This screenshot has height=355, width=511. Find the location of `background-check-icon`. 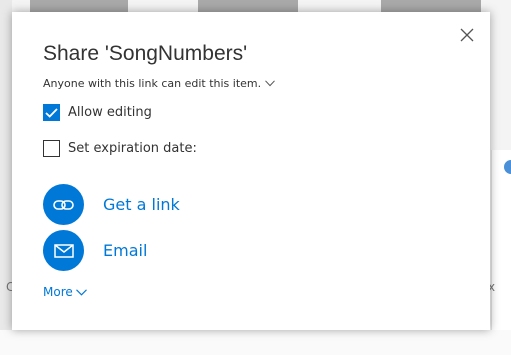

background-check-icon is located at coordinates (507, 167).